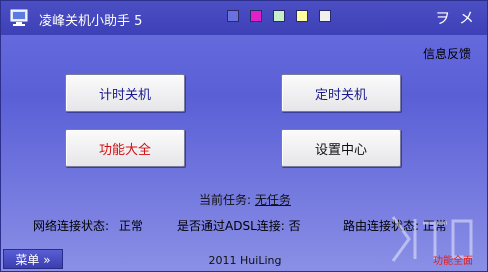 Image resolution: width=488 pixels, height=272 pixels. What do you see at coordinates (341, 148) in the screenshot?
I see `settings-center-button: 设置中心` at bounding box center [341, 148].